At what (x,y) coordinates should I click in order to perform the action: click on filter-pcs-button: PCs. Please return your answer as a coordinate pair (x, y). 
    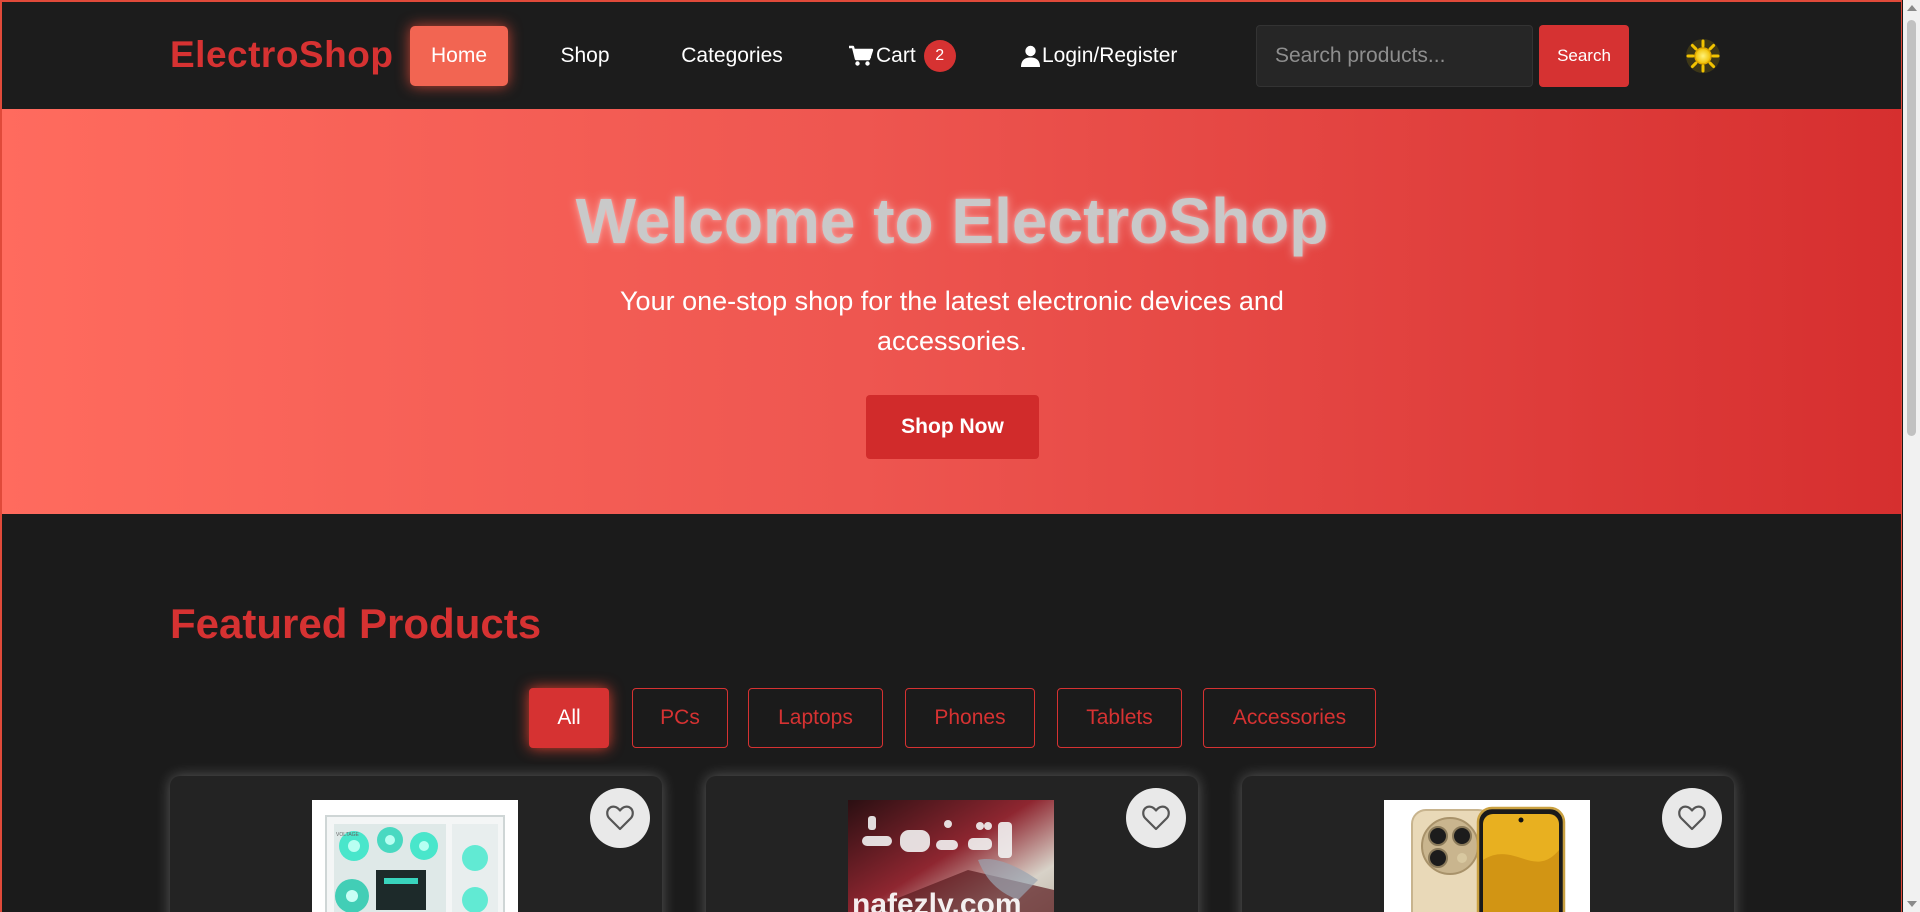
    Looking at the image, I should click on (680, 718).